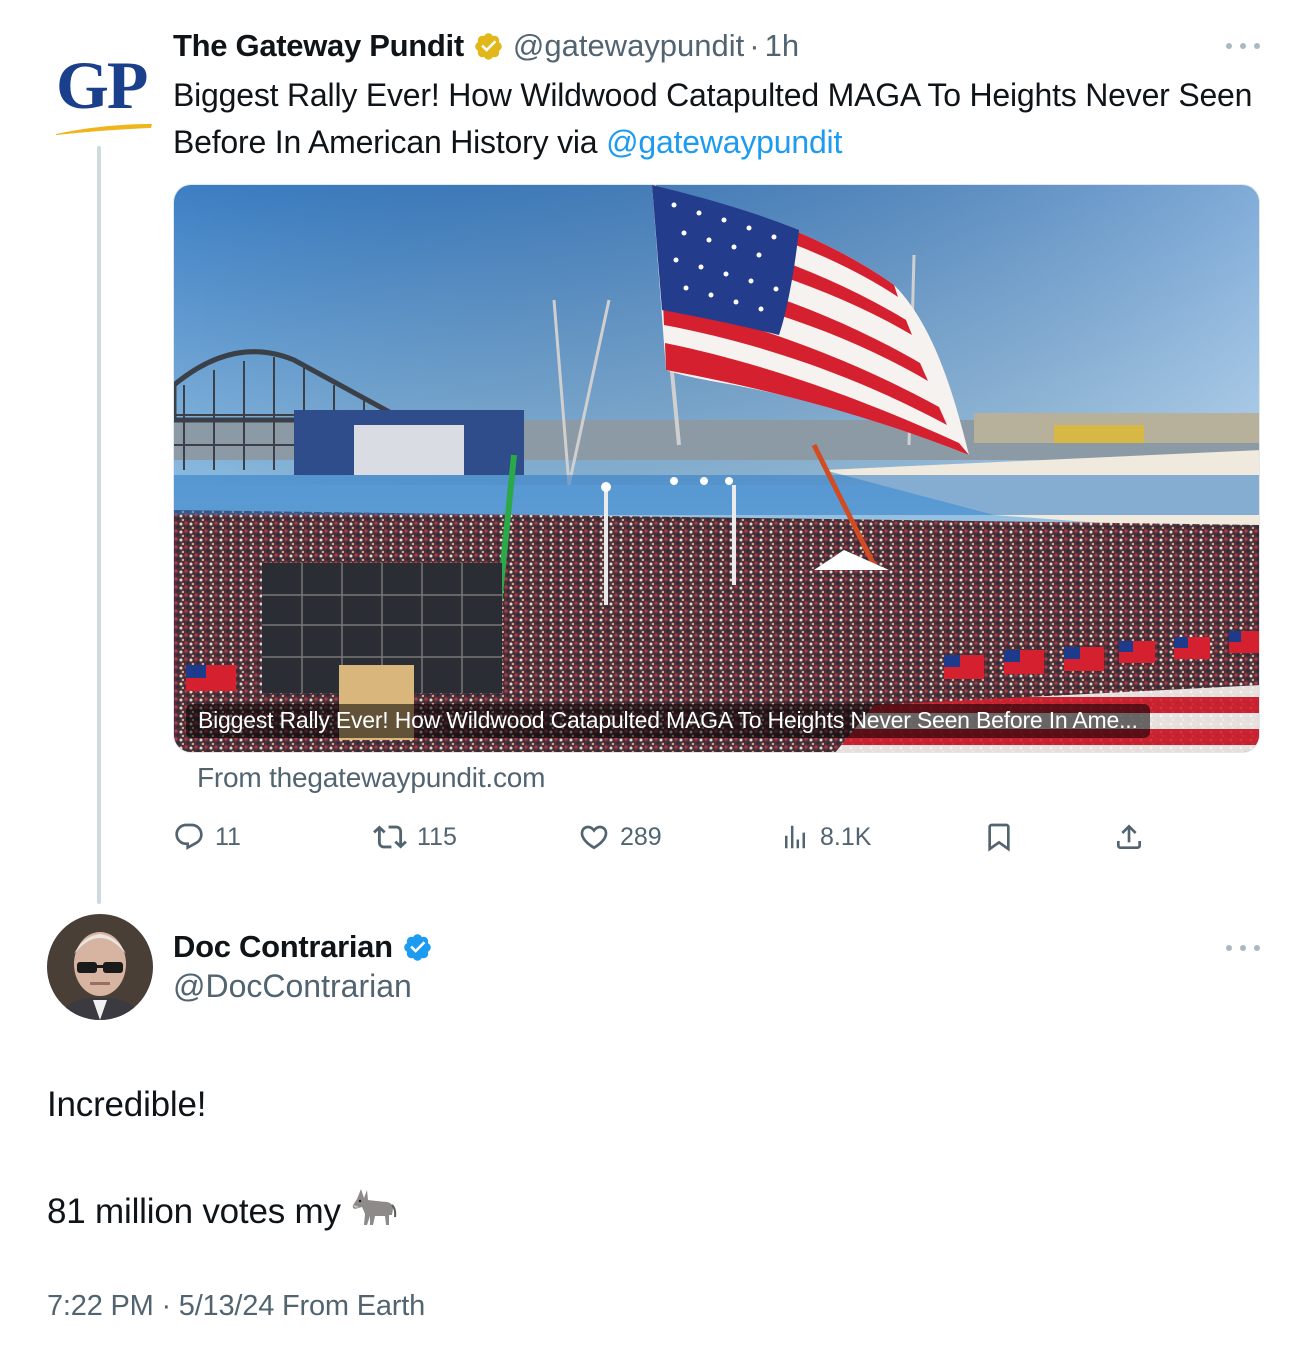 The height and width of the screenshot is (1355, 1308). I want to click on quoted-tweet-header: The Gateway Pundit @gatewaypundit · 1h, so click(486, 46).